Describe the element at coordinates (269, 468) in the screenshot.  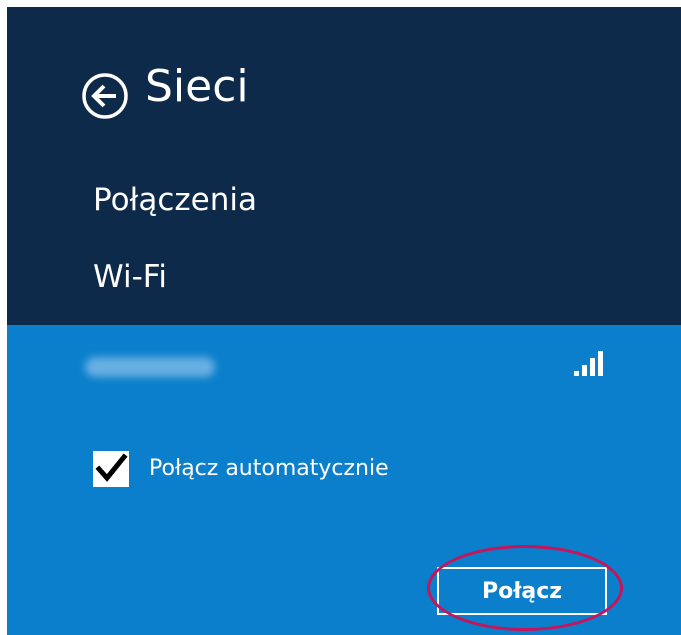
I see `auto-connect-label: Połącz automatycznie` at that location.